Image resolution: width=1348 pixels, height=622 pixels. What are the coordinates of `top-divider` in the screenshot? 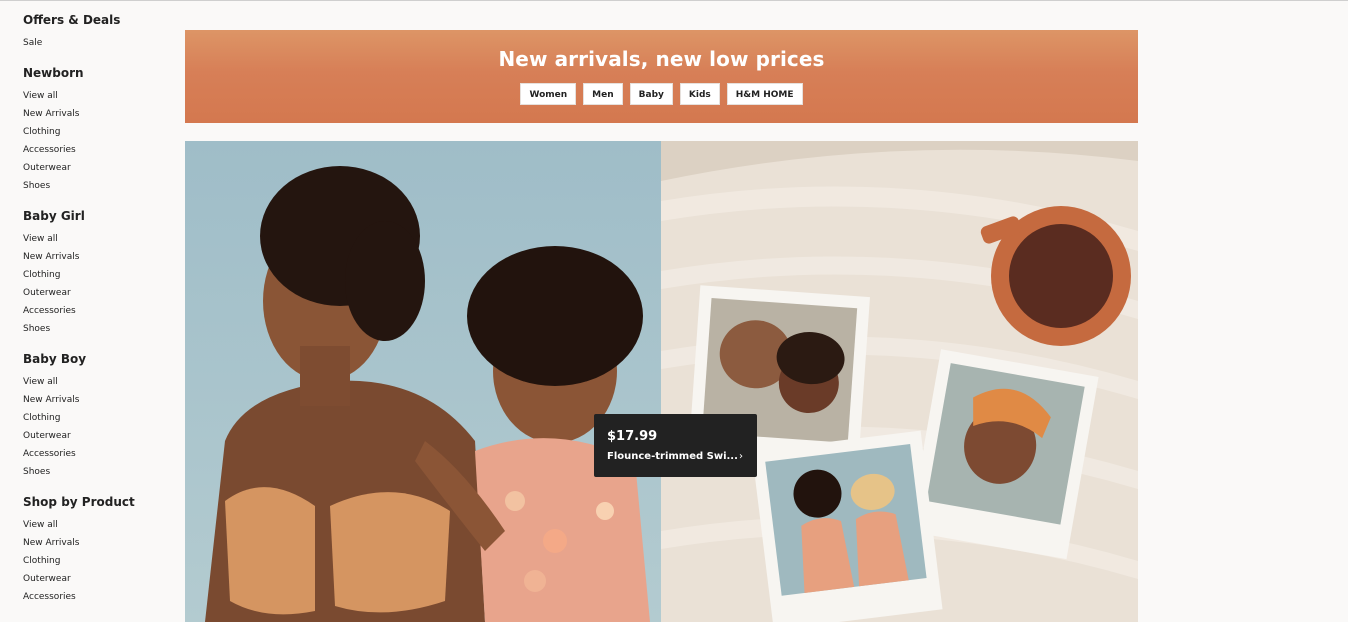 It's located at (674, 0).